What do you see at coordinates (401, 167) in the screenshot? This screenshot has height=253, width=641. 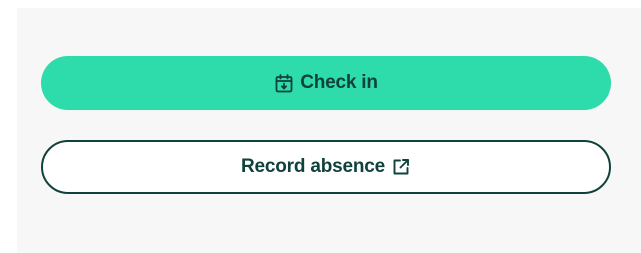 I see `external-link-icon` at bounding box center [401, 167].